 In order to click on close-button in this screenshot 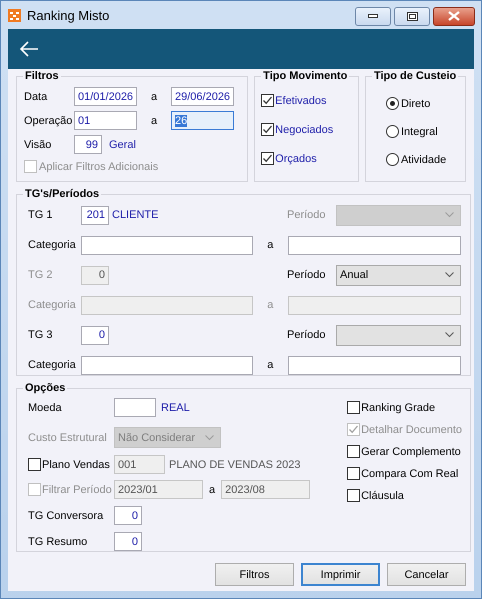, I will do `click(454, 16)`.